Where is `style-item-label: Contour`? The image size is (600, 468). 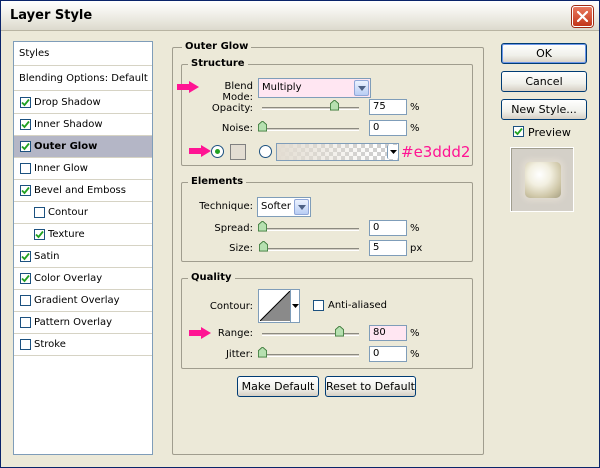 style-item-label: Contour is located at coordinates (68, 212).